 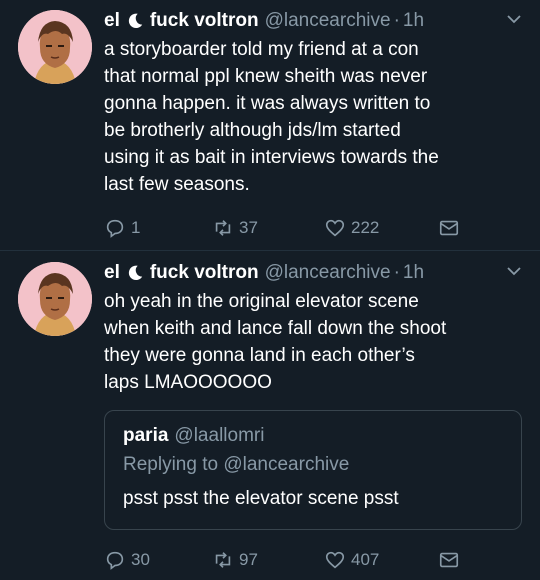 I want to click on like-count: 407, so click(x=365, y=559).